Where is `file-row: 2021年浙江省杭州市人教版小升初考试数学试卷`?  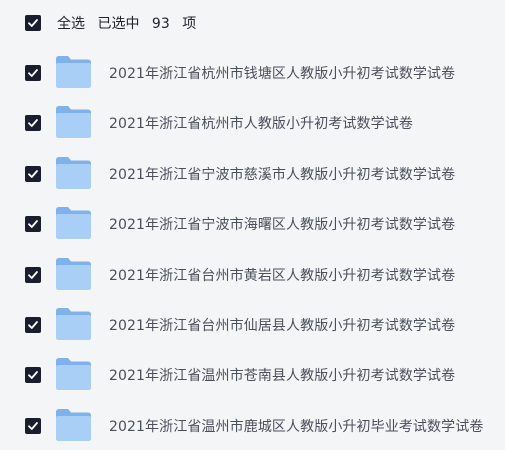
file-row: 2021年浙江省杭州市人教版小升初考试数学试卷 is located at coordinates (252, 121).